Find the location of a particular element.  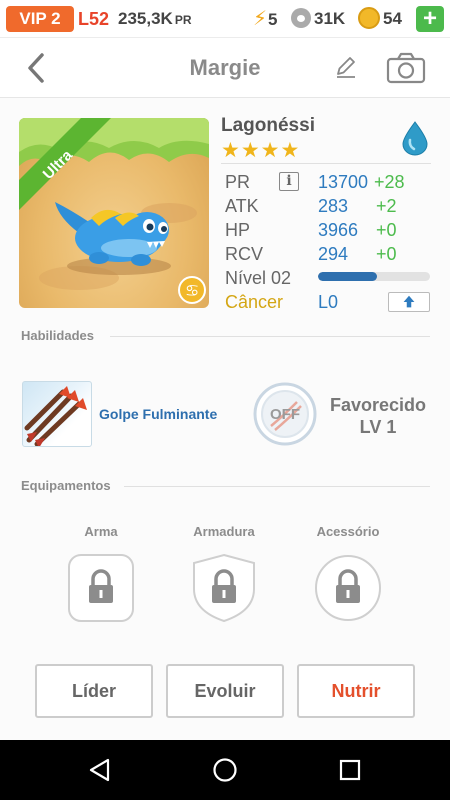

slot-label-armor: Armadura is located at coordinates (224, 531).